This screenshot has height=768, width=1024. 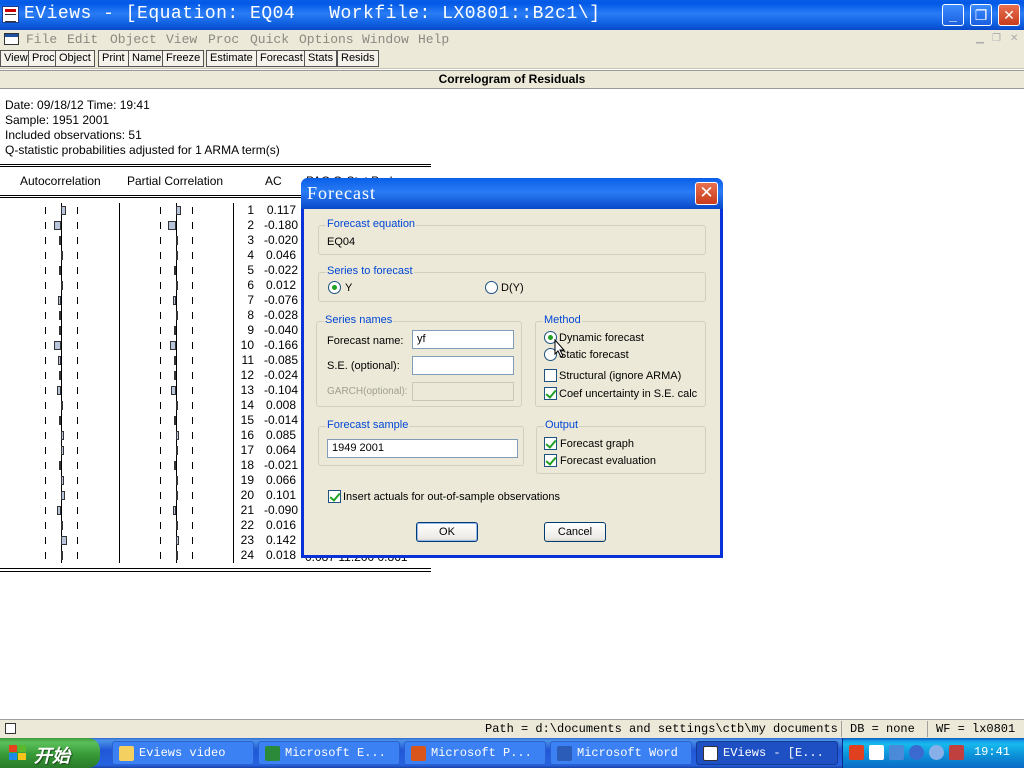 I want to click on volume-icon, so click(x=956, y=752).